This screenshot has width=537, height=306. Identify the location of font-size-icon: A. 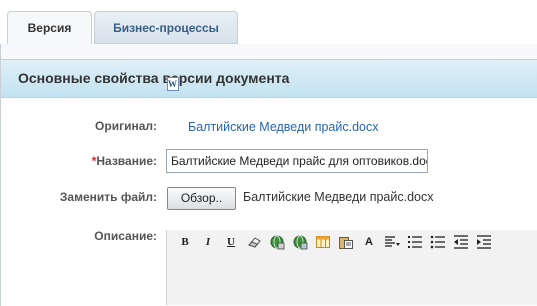
(369, 242).